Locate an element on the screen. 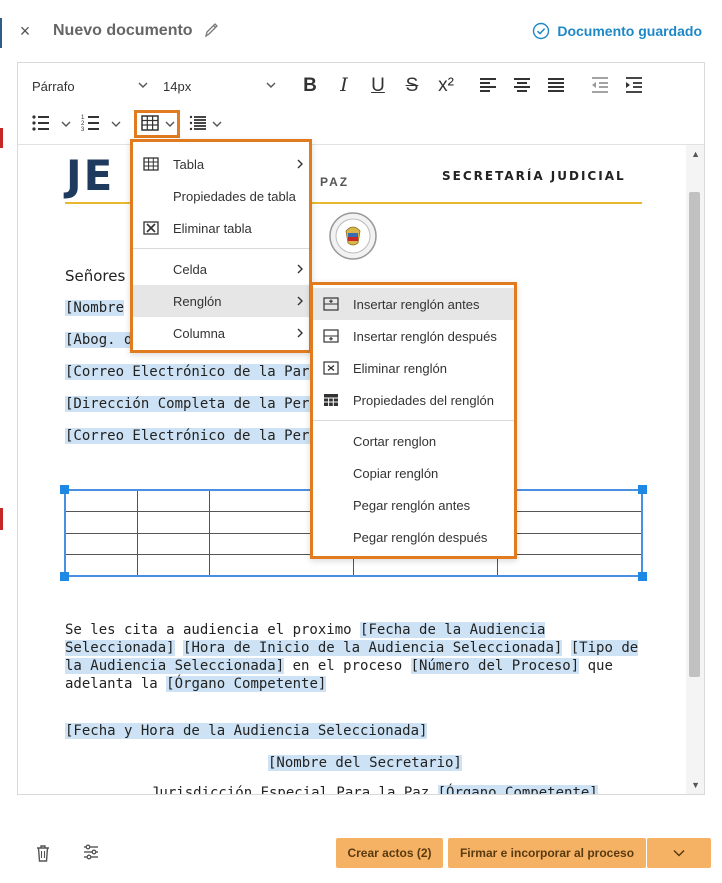 The height and width of the screenshot is (883, 722). delete-table-icon is located at coordinates (151, 228).